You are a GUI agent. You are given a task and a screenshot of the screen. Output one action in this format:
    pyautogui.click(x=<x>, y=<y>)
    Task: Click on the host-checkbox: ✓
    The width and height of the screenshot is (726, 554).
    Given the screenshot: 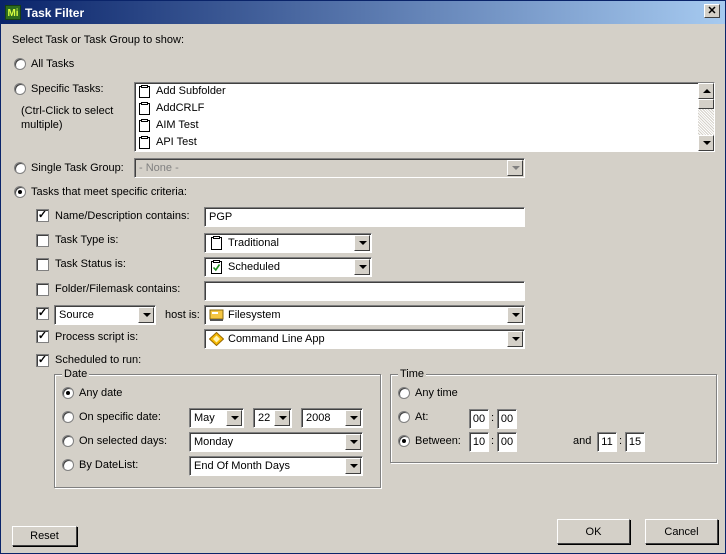 What is the action you would take?
    pyautogui.click(x=42, y=313)
    